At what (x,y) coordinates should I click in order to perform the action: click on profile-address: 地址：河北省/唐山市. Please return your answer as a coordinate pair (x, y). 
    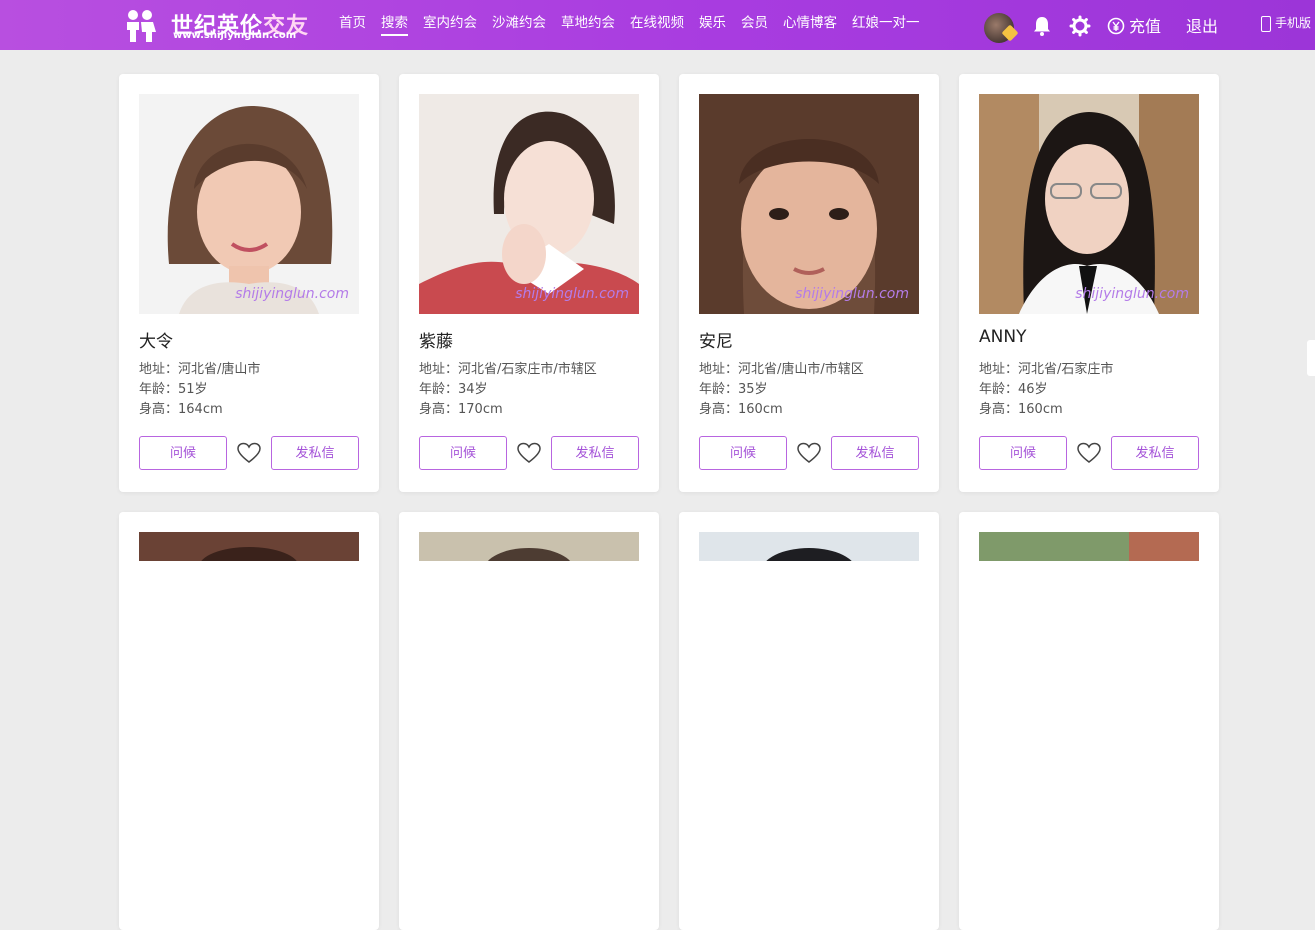
    Looking at the image, I should click on (200, 369).